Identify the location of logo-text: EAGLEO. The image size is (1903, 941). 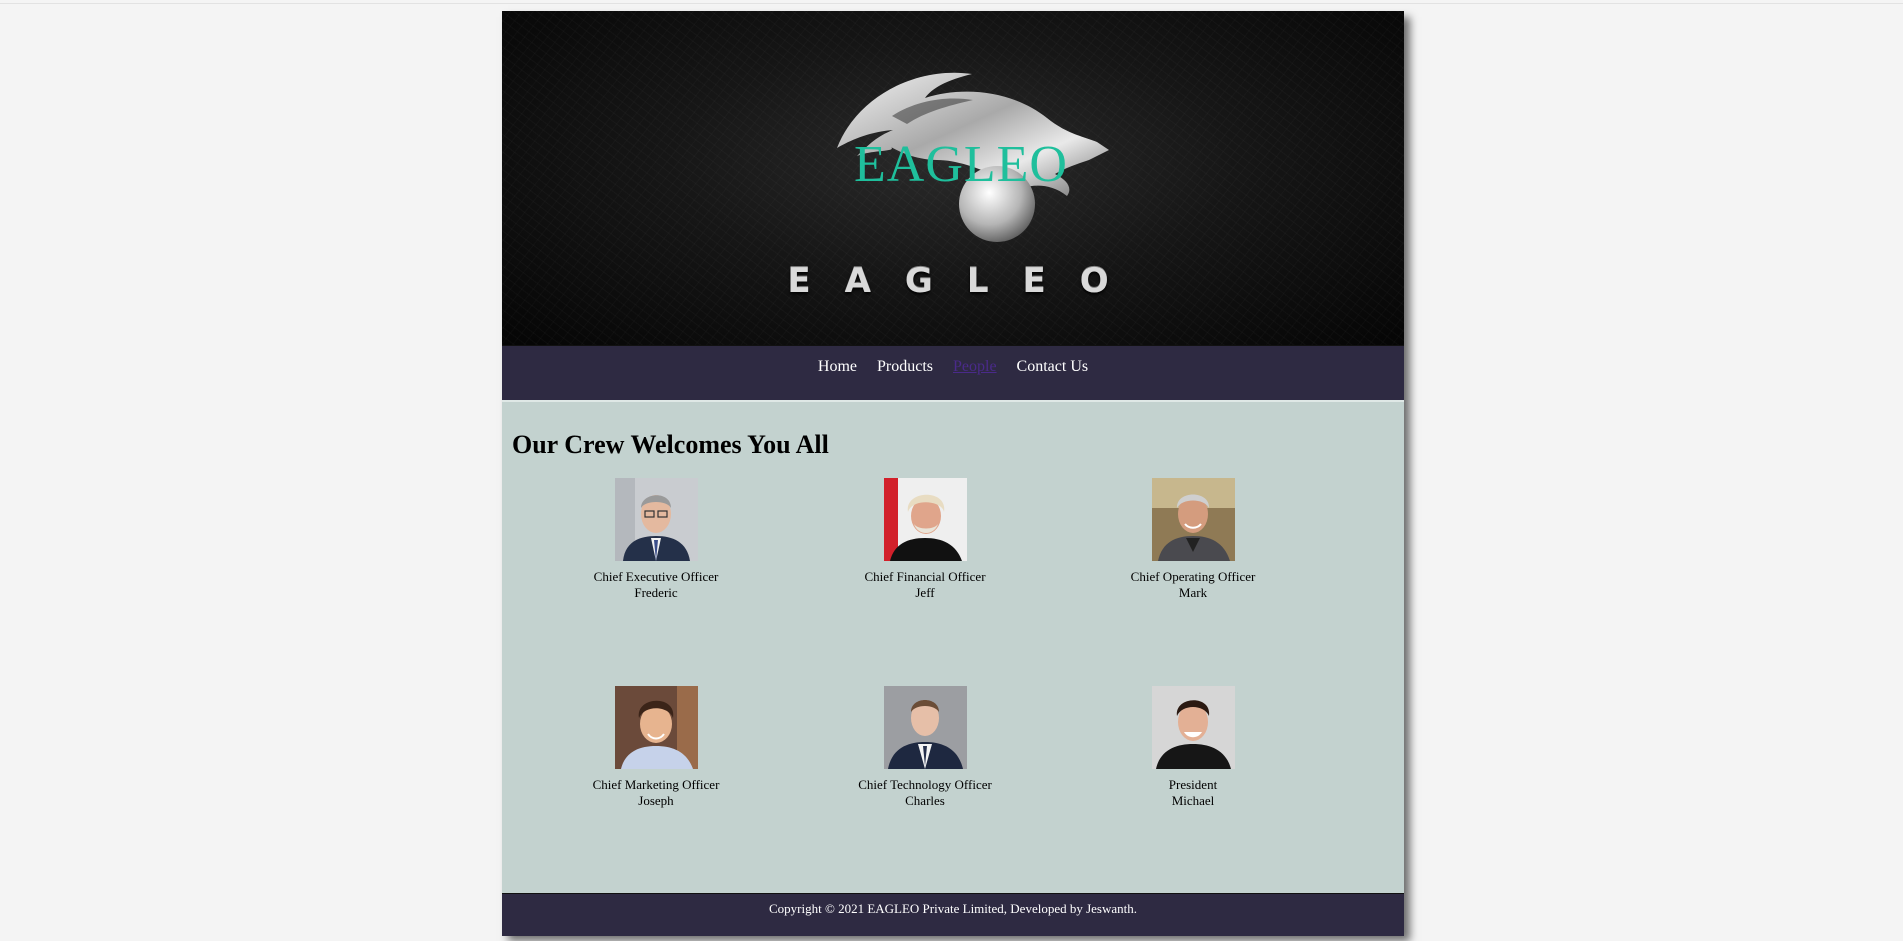
(961, 164).